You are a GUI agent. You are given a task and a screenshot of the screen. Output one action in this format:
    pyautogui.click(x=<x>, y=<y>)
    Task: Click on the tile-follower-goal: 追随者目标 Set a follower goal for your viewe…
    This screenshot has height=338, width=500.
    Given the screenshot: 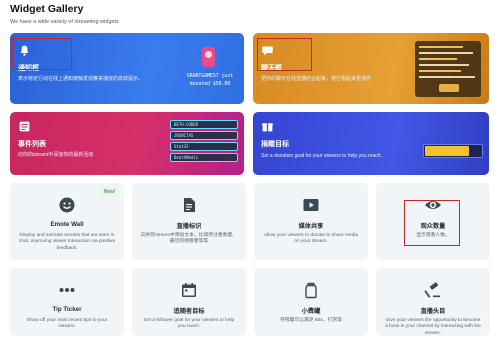 What is the action you would take?
    pyautogui.click(x=189, y=302)
    